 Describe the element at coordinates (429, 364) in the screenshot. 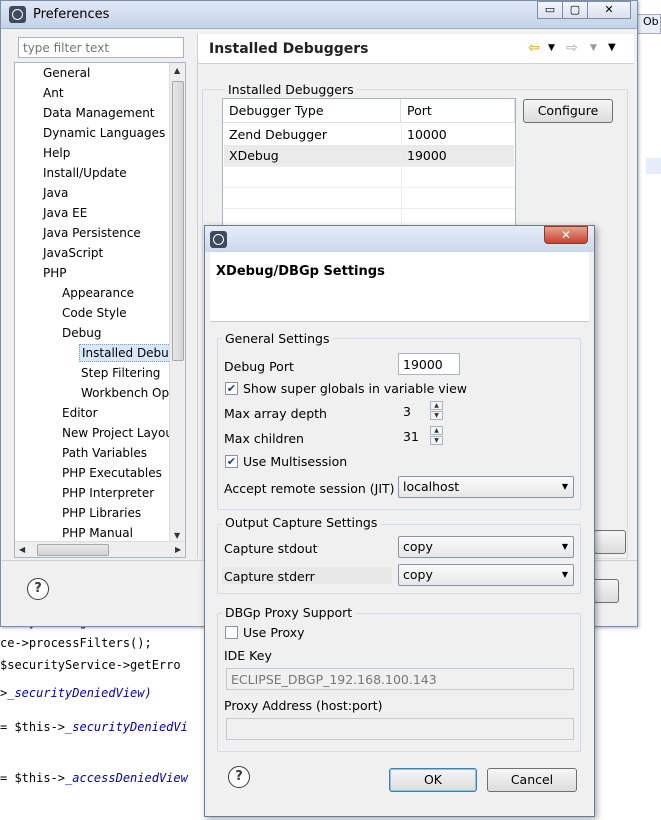

I see `debug-port-input` at that location.